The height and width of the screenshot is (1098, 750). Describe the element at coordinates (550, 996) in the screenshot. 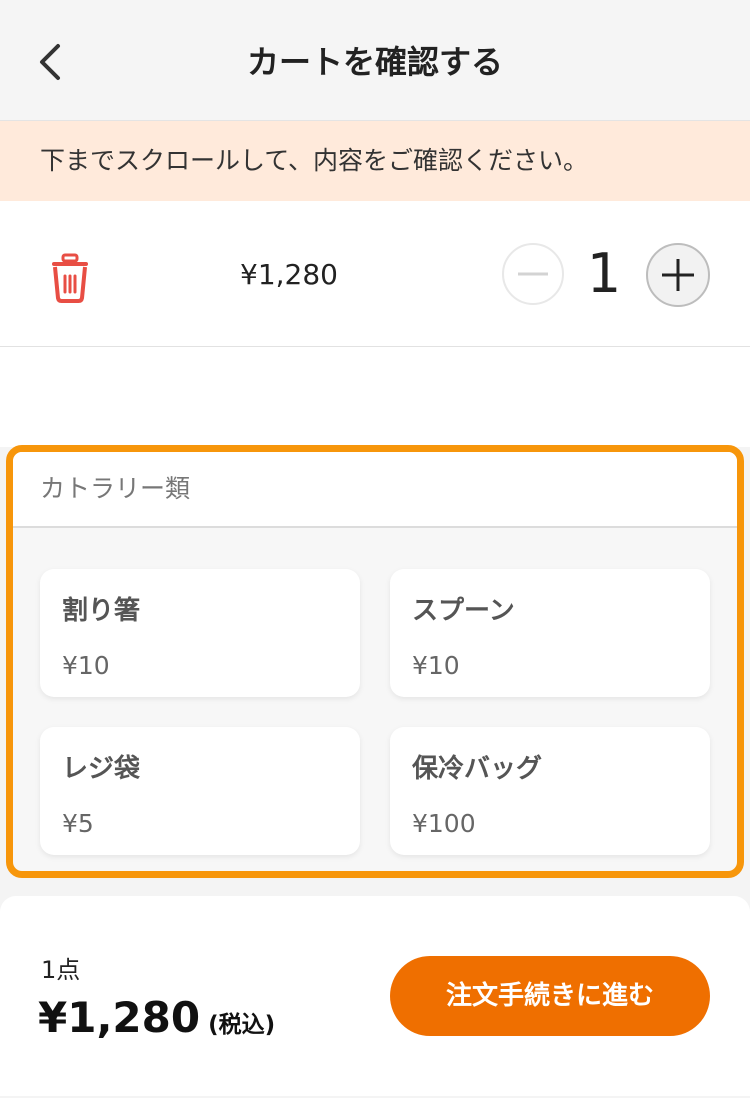

I see `checkout-button: 注文手続きに進む` at that location.